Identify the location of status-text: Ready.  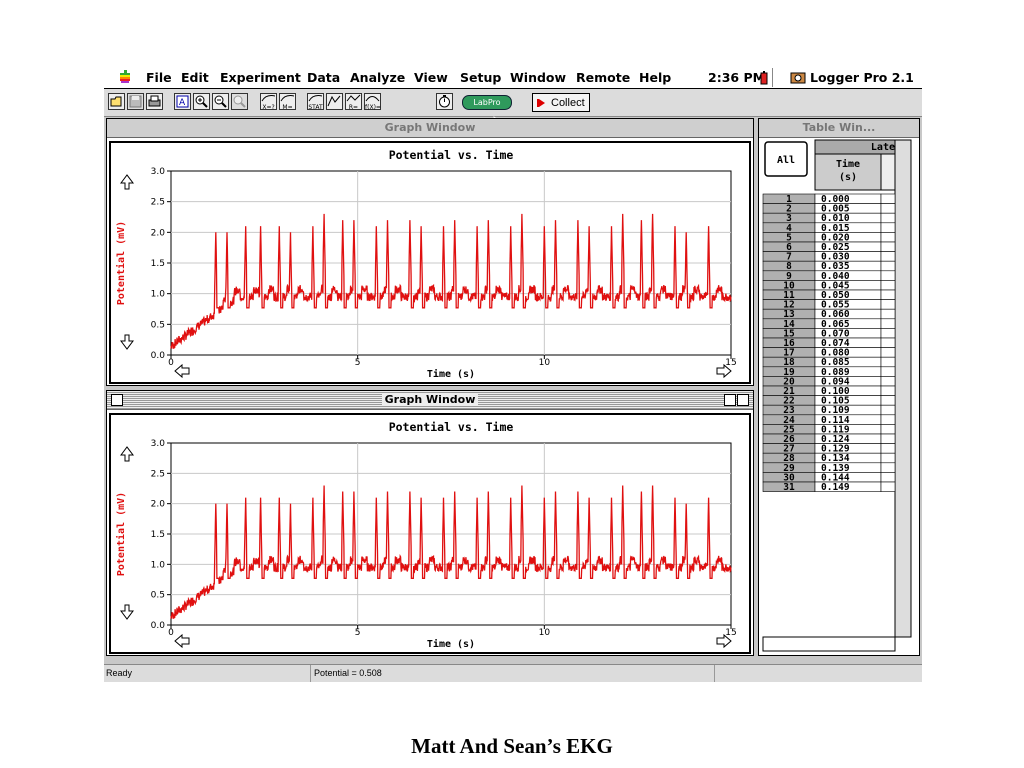
(119, 673).